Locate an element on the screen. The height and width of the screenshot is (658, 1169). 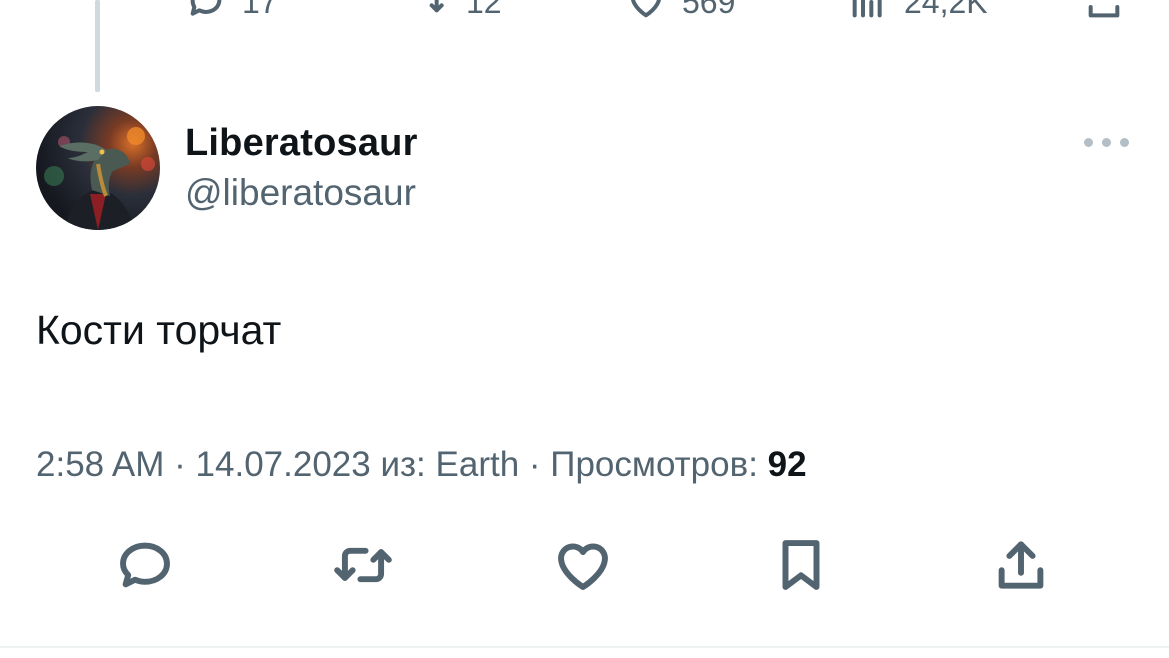
prev-retweet-count: 12 is located at coordinates (484, 10).